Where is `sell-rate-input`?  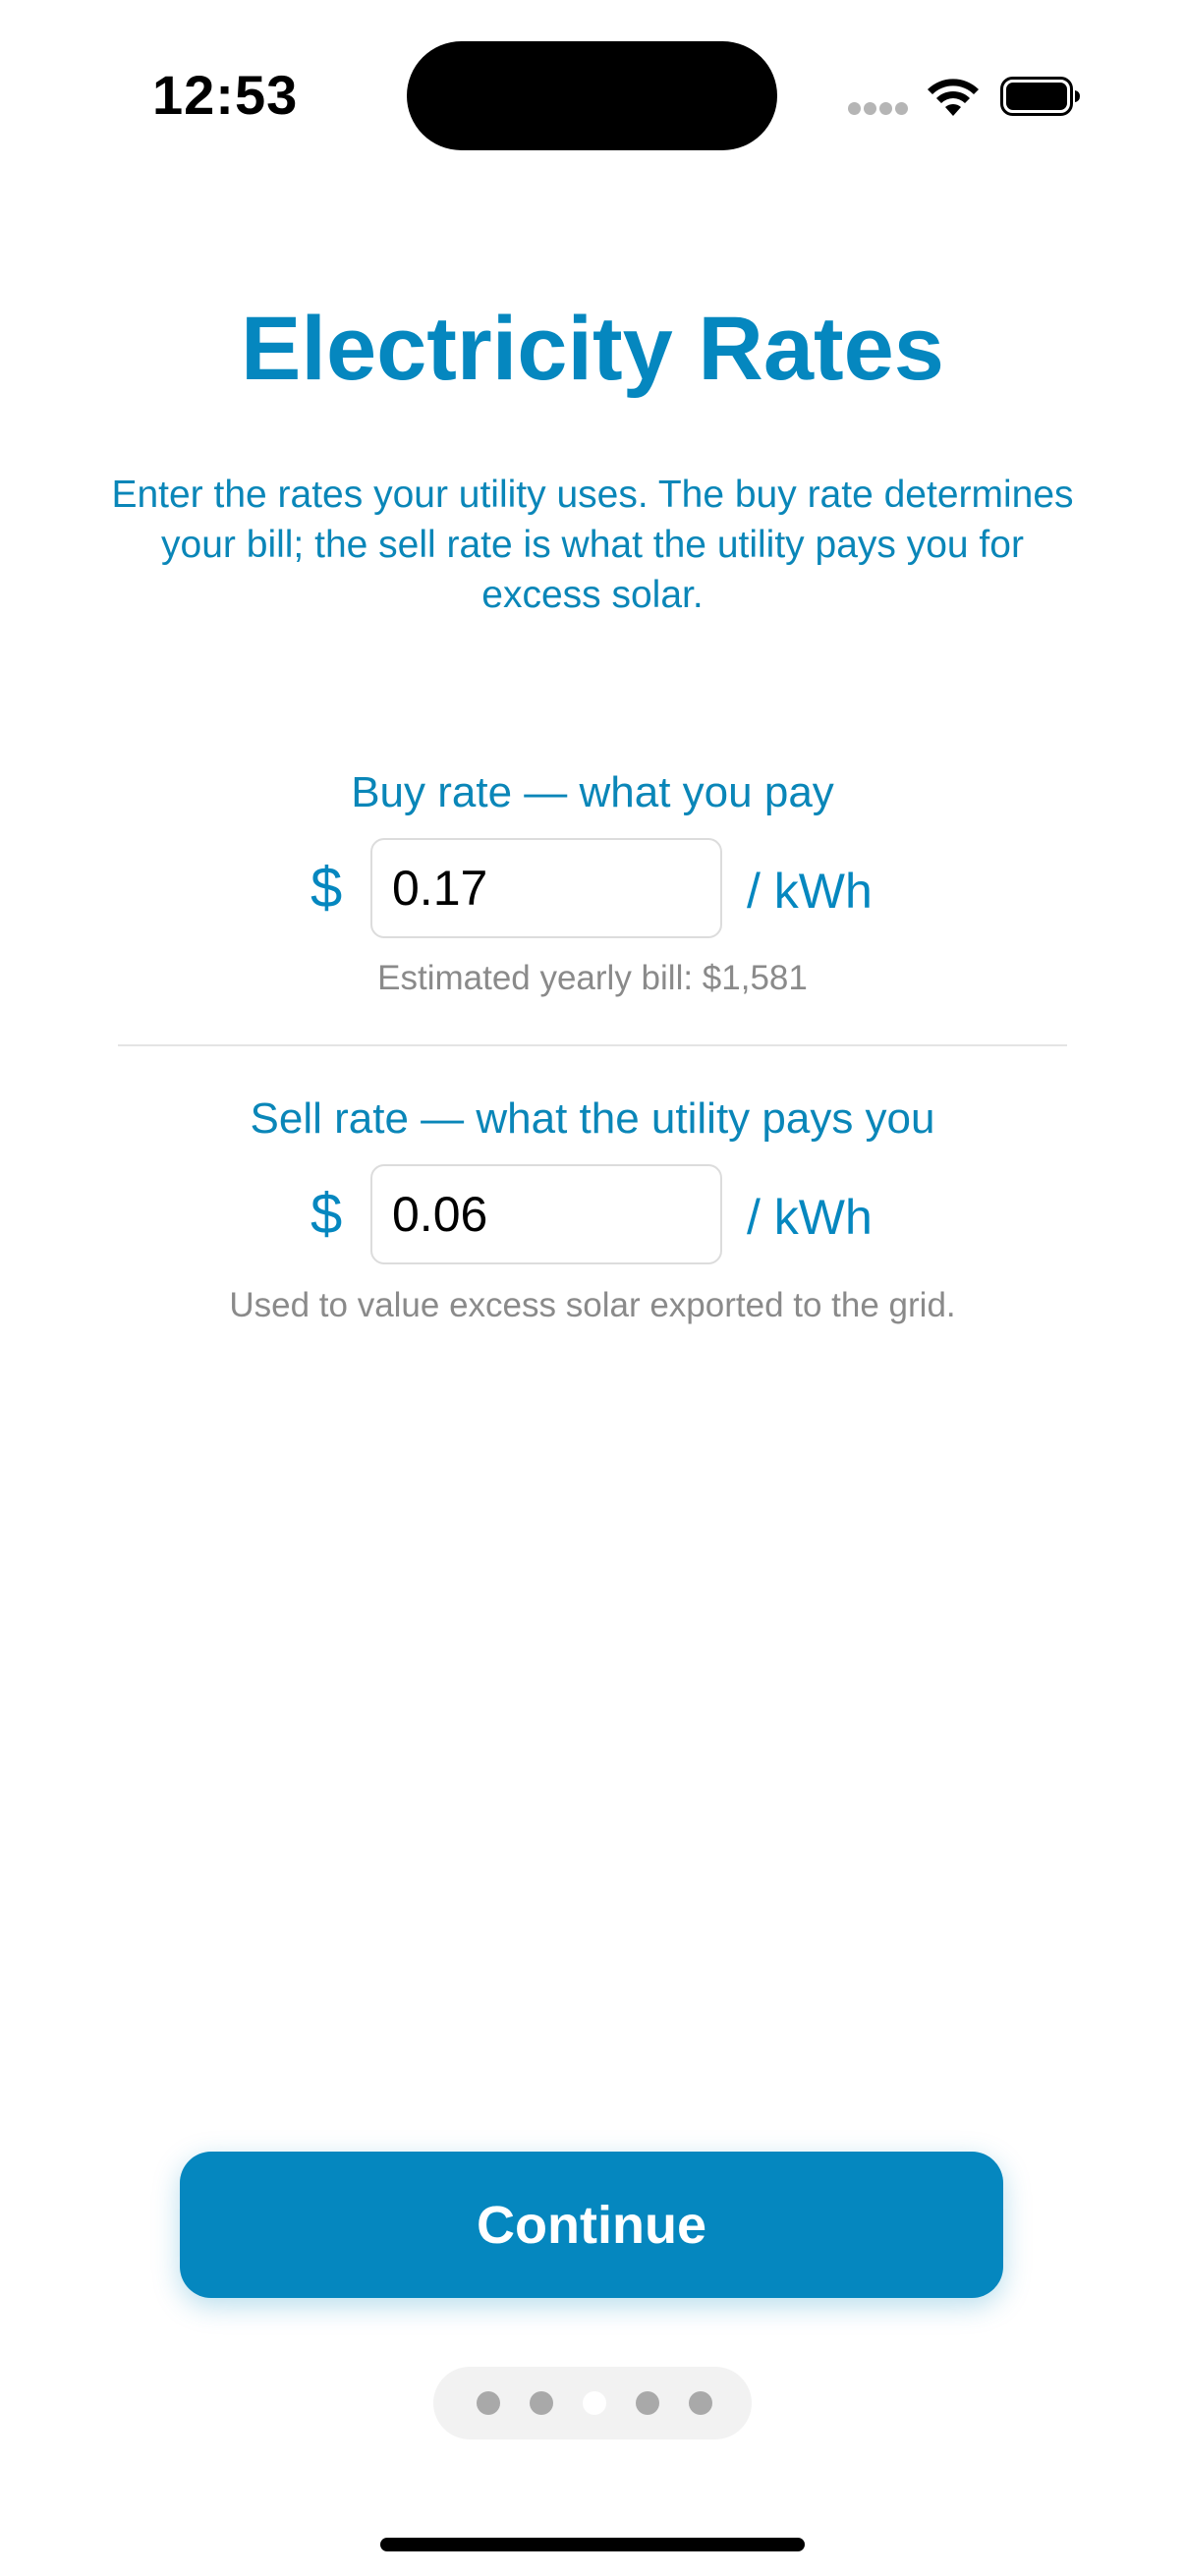 sell-rate-input is located at coordinates (546, 1214).